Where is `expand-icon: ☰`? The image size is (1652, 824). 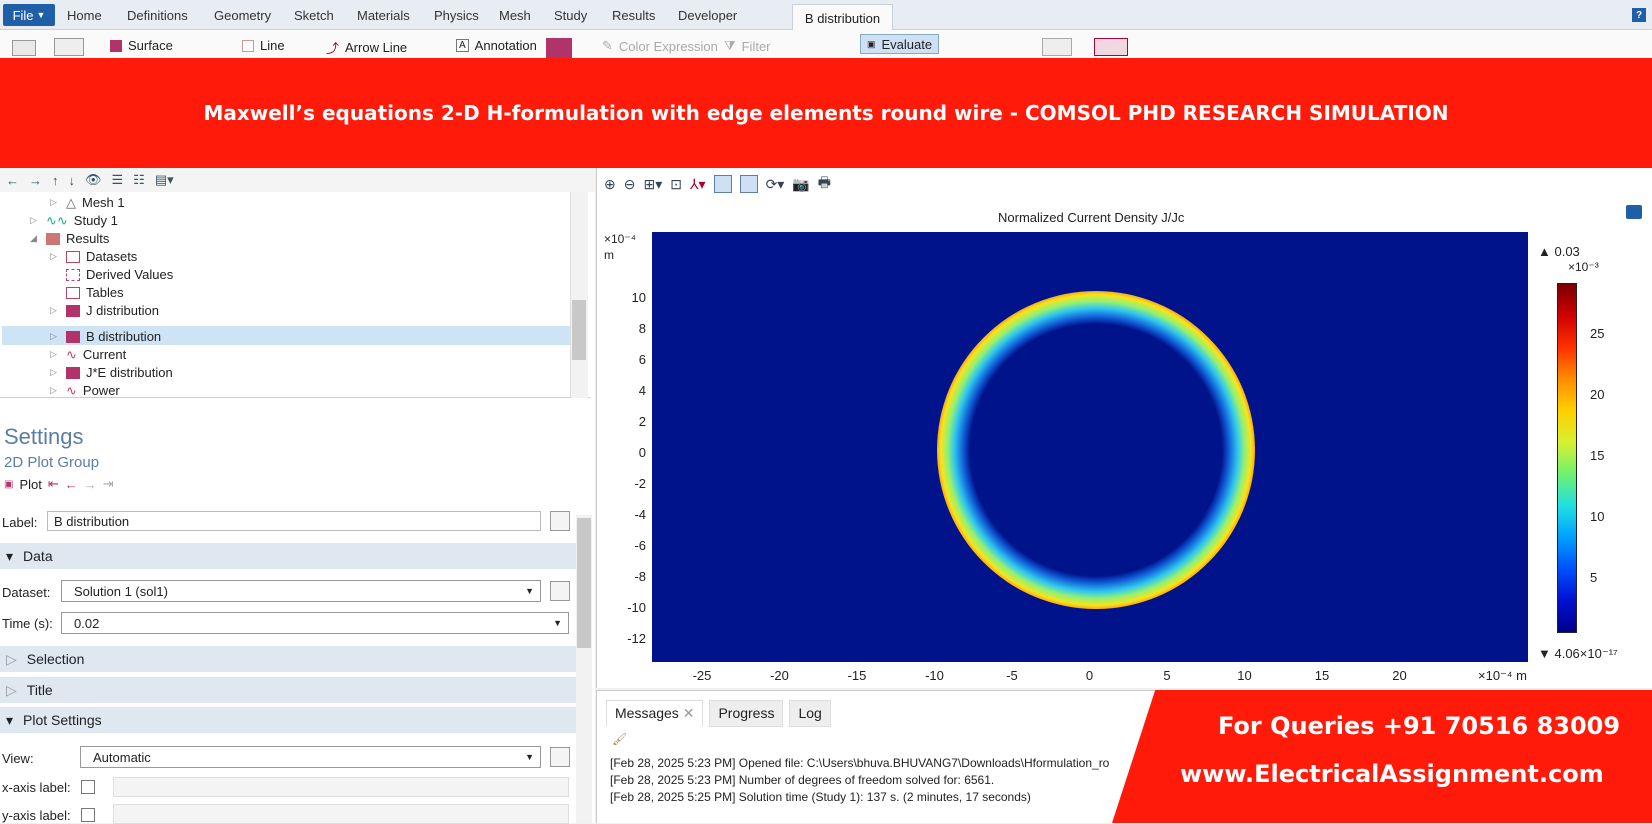 expand-icon: ☰ is located at coordinates (118, 180).